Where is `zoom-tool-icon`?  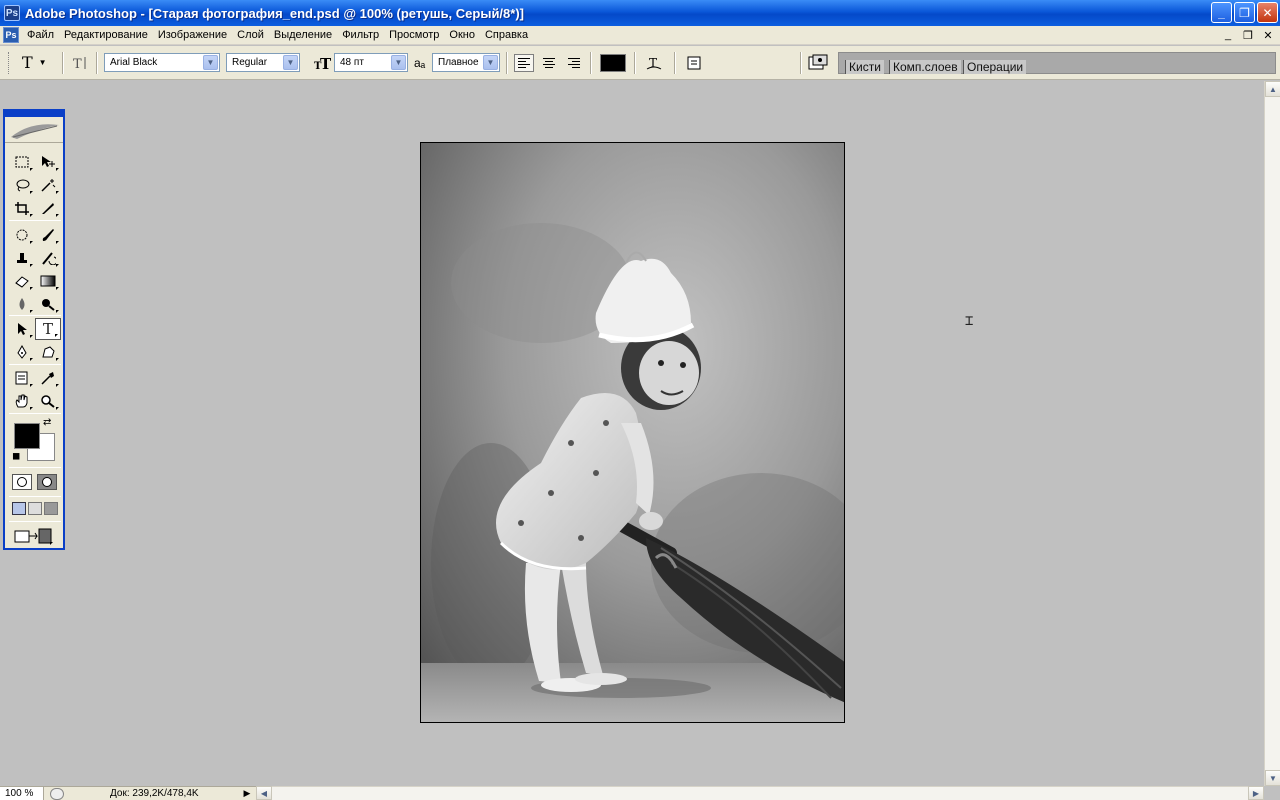
zoom-tool-icon is located at coordinates (48, 401).